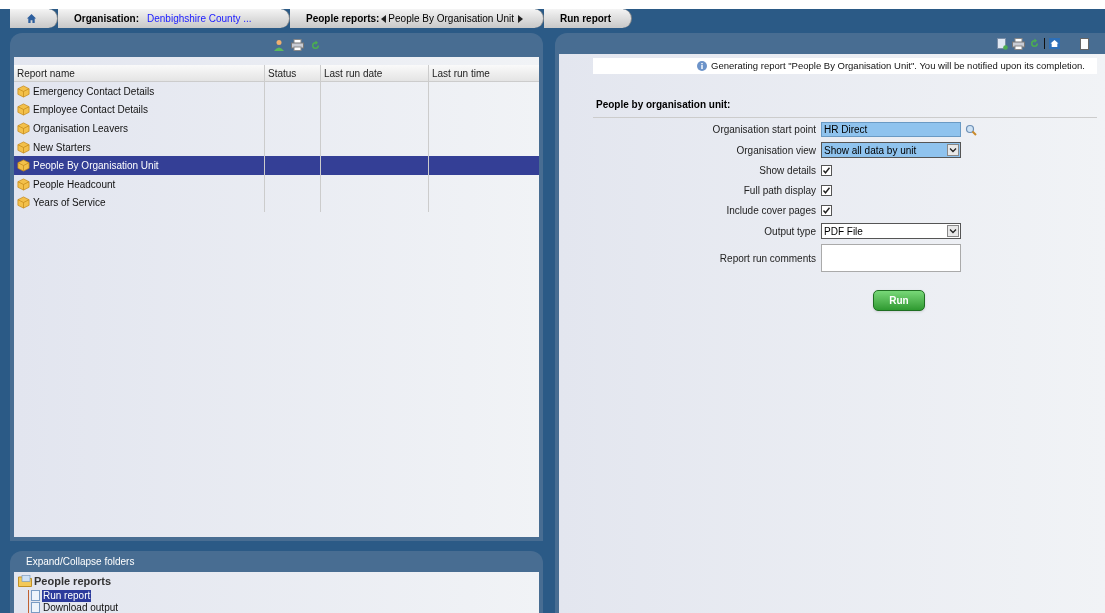 This screenshot has height=613, width=1105. Describe the element at coordinates (789, 231) in the screenshot. I see `field-label: Output type` at that location.